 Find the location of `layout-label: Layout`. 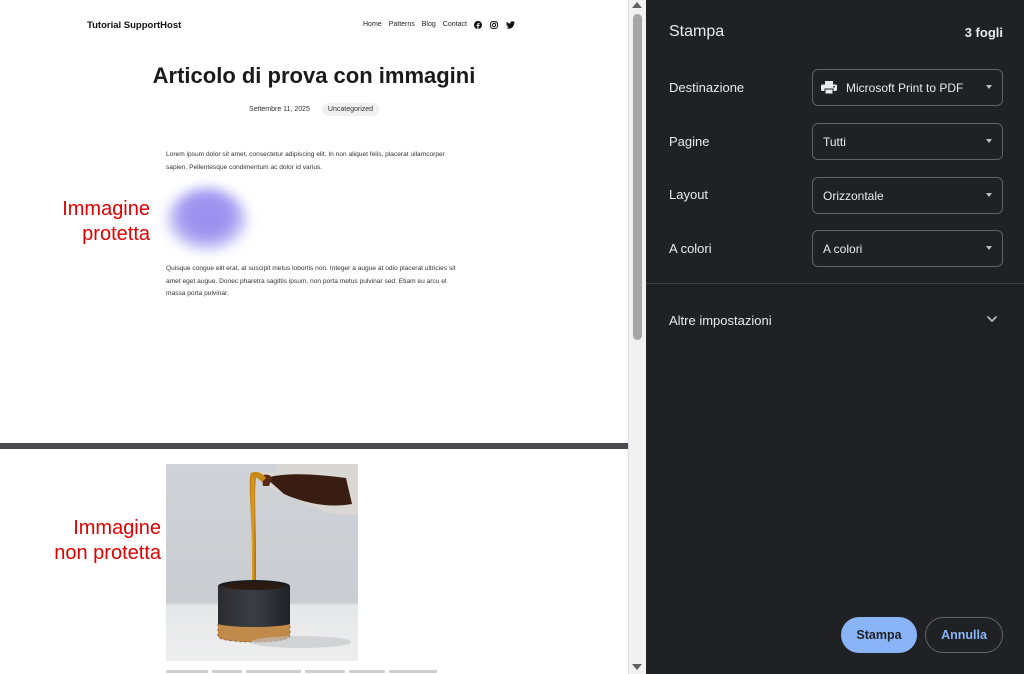

layout-label: Layout is located at coordinates (689, 194).